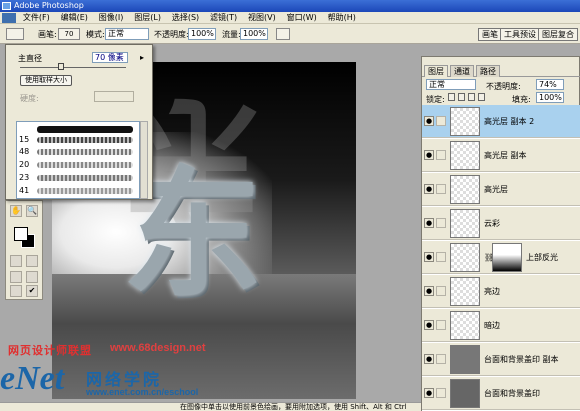 This screenshot has width=580, height=411. What do you see at coordinates (283, 34) in the screenshot?
I see `airbrush-icon` at bounding box center [283, 34].